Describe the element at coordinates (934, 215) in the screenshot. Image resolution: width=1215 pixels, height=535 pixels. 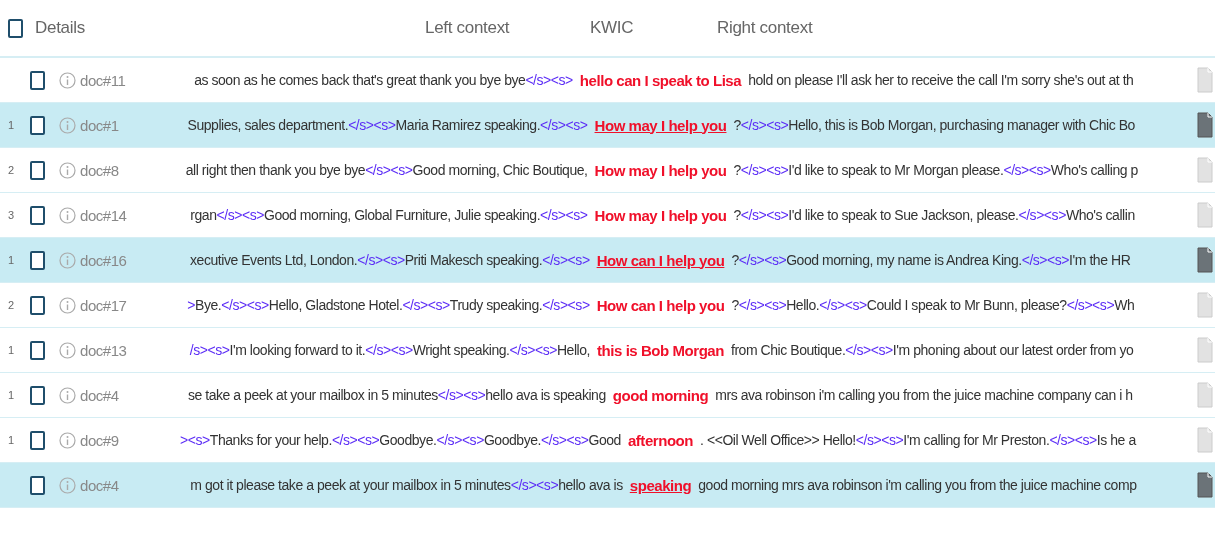
I see `right-context: ?</s><s>I'd like to speak to Sue Jackson, please.</s><s>Who's callin` at that location.